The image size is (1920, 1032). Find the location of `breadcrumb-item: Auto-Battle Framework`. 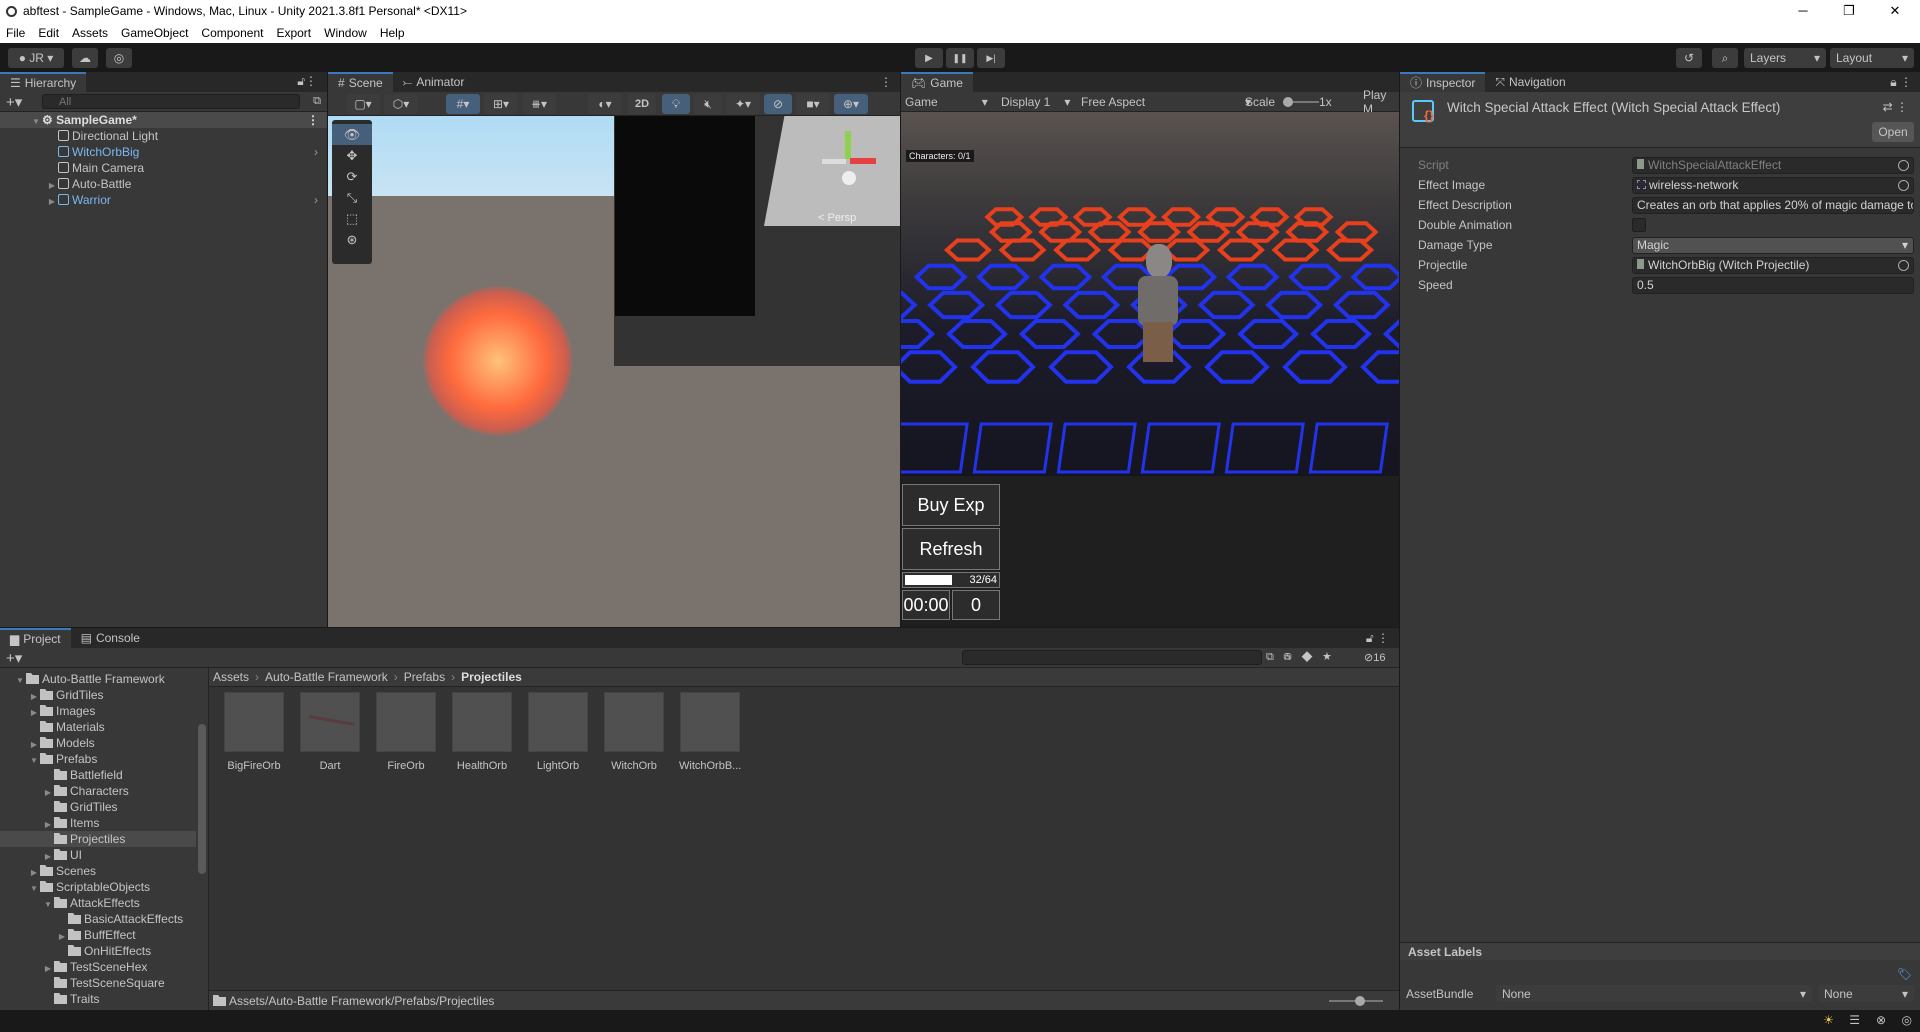

breadcrumb-item: Auto-Battle Framework is located at coordinates (326, 677).